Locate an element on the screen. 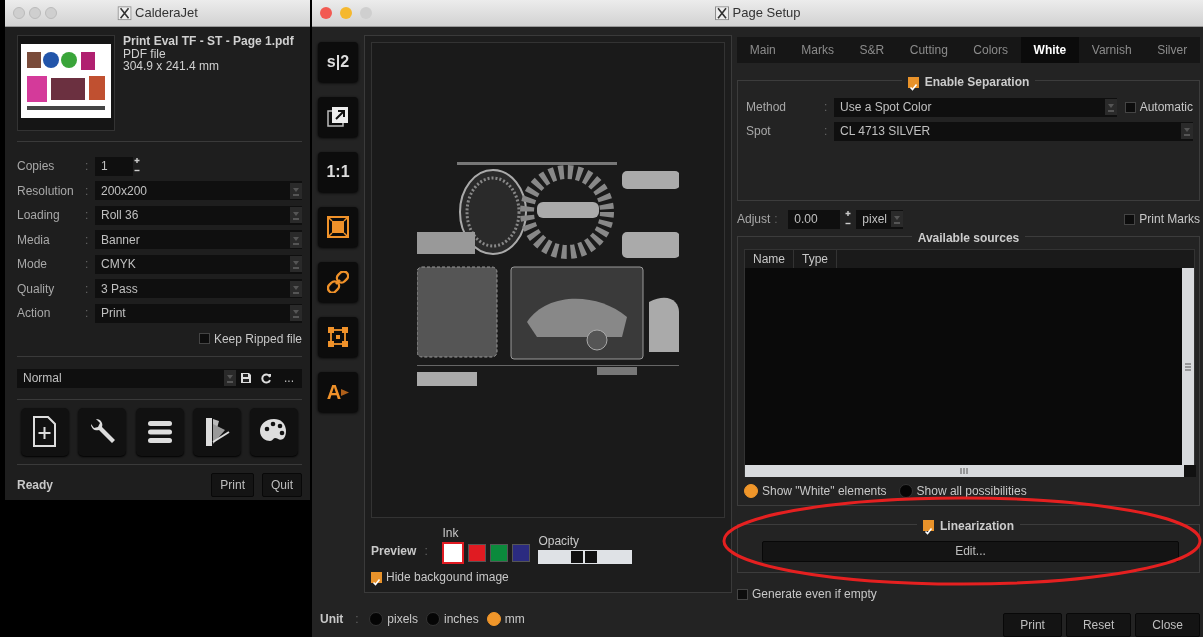  preview-label: Preview is located at coordinates (394, 551).